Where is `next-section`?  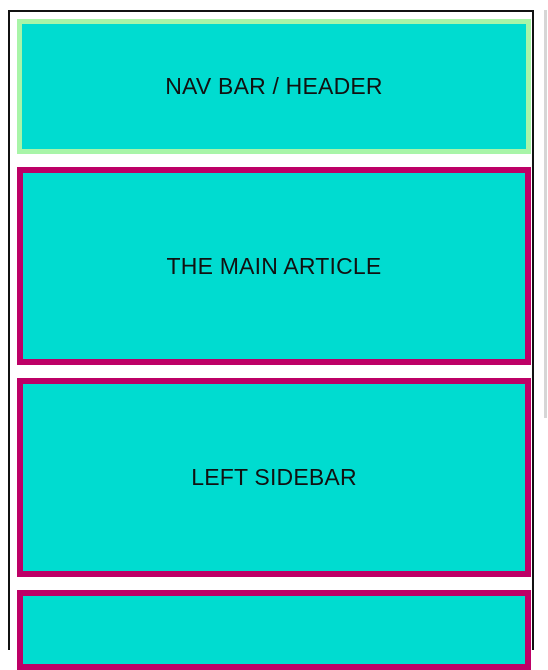 next-section is located at coordinates (274, 630).